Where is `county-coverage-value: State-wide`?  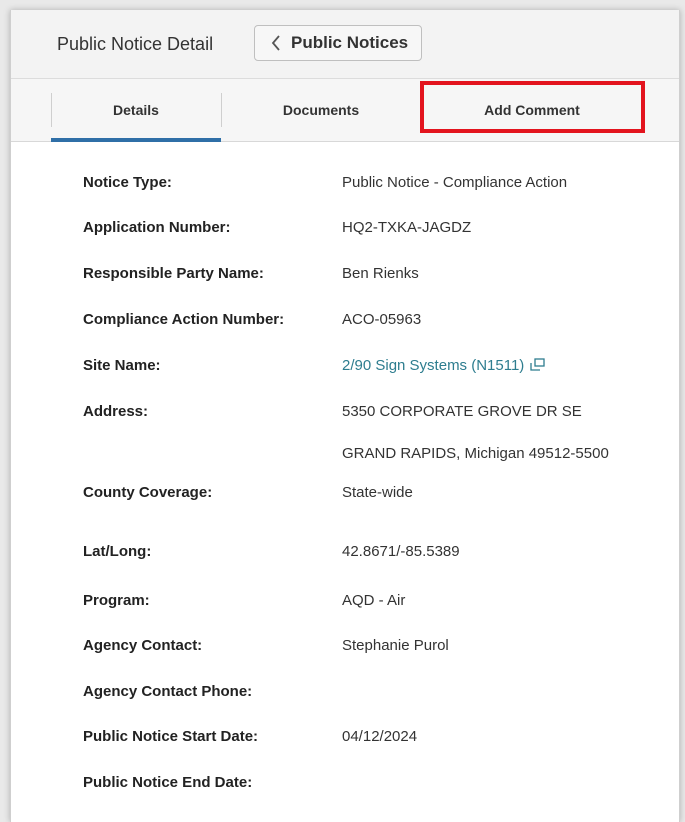
county-coverage-value: State-wide is located at coordinates (377, 492).